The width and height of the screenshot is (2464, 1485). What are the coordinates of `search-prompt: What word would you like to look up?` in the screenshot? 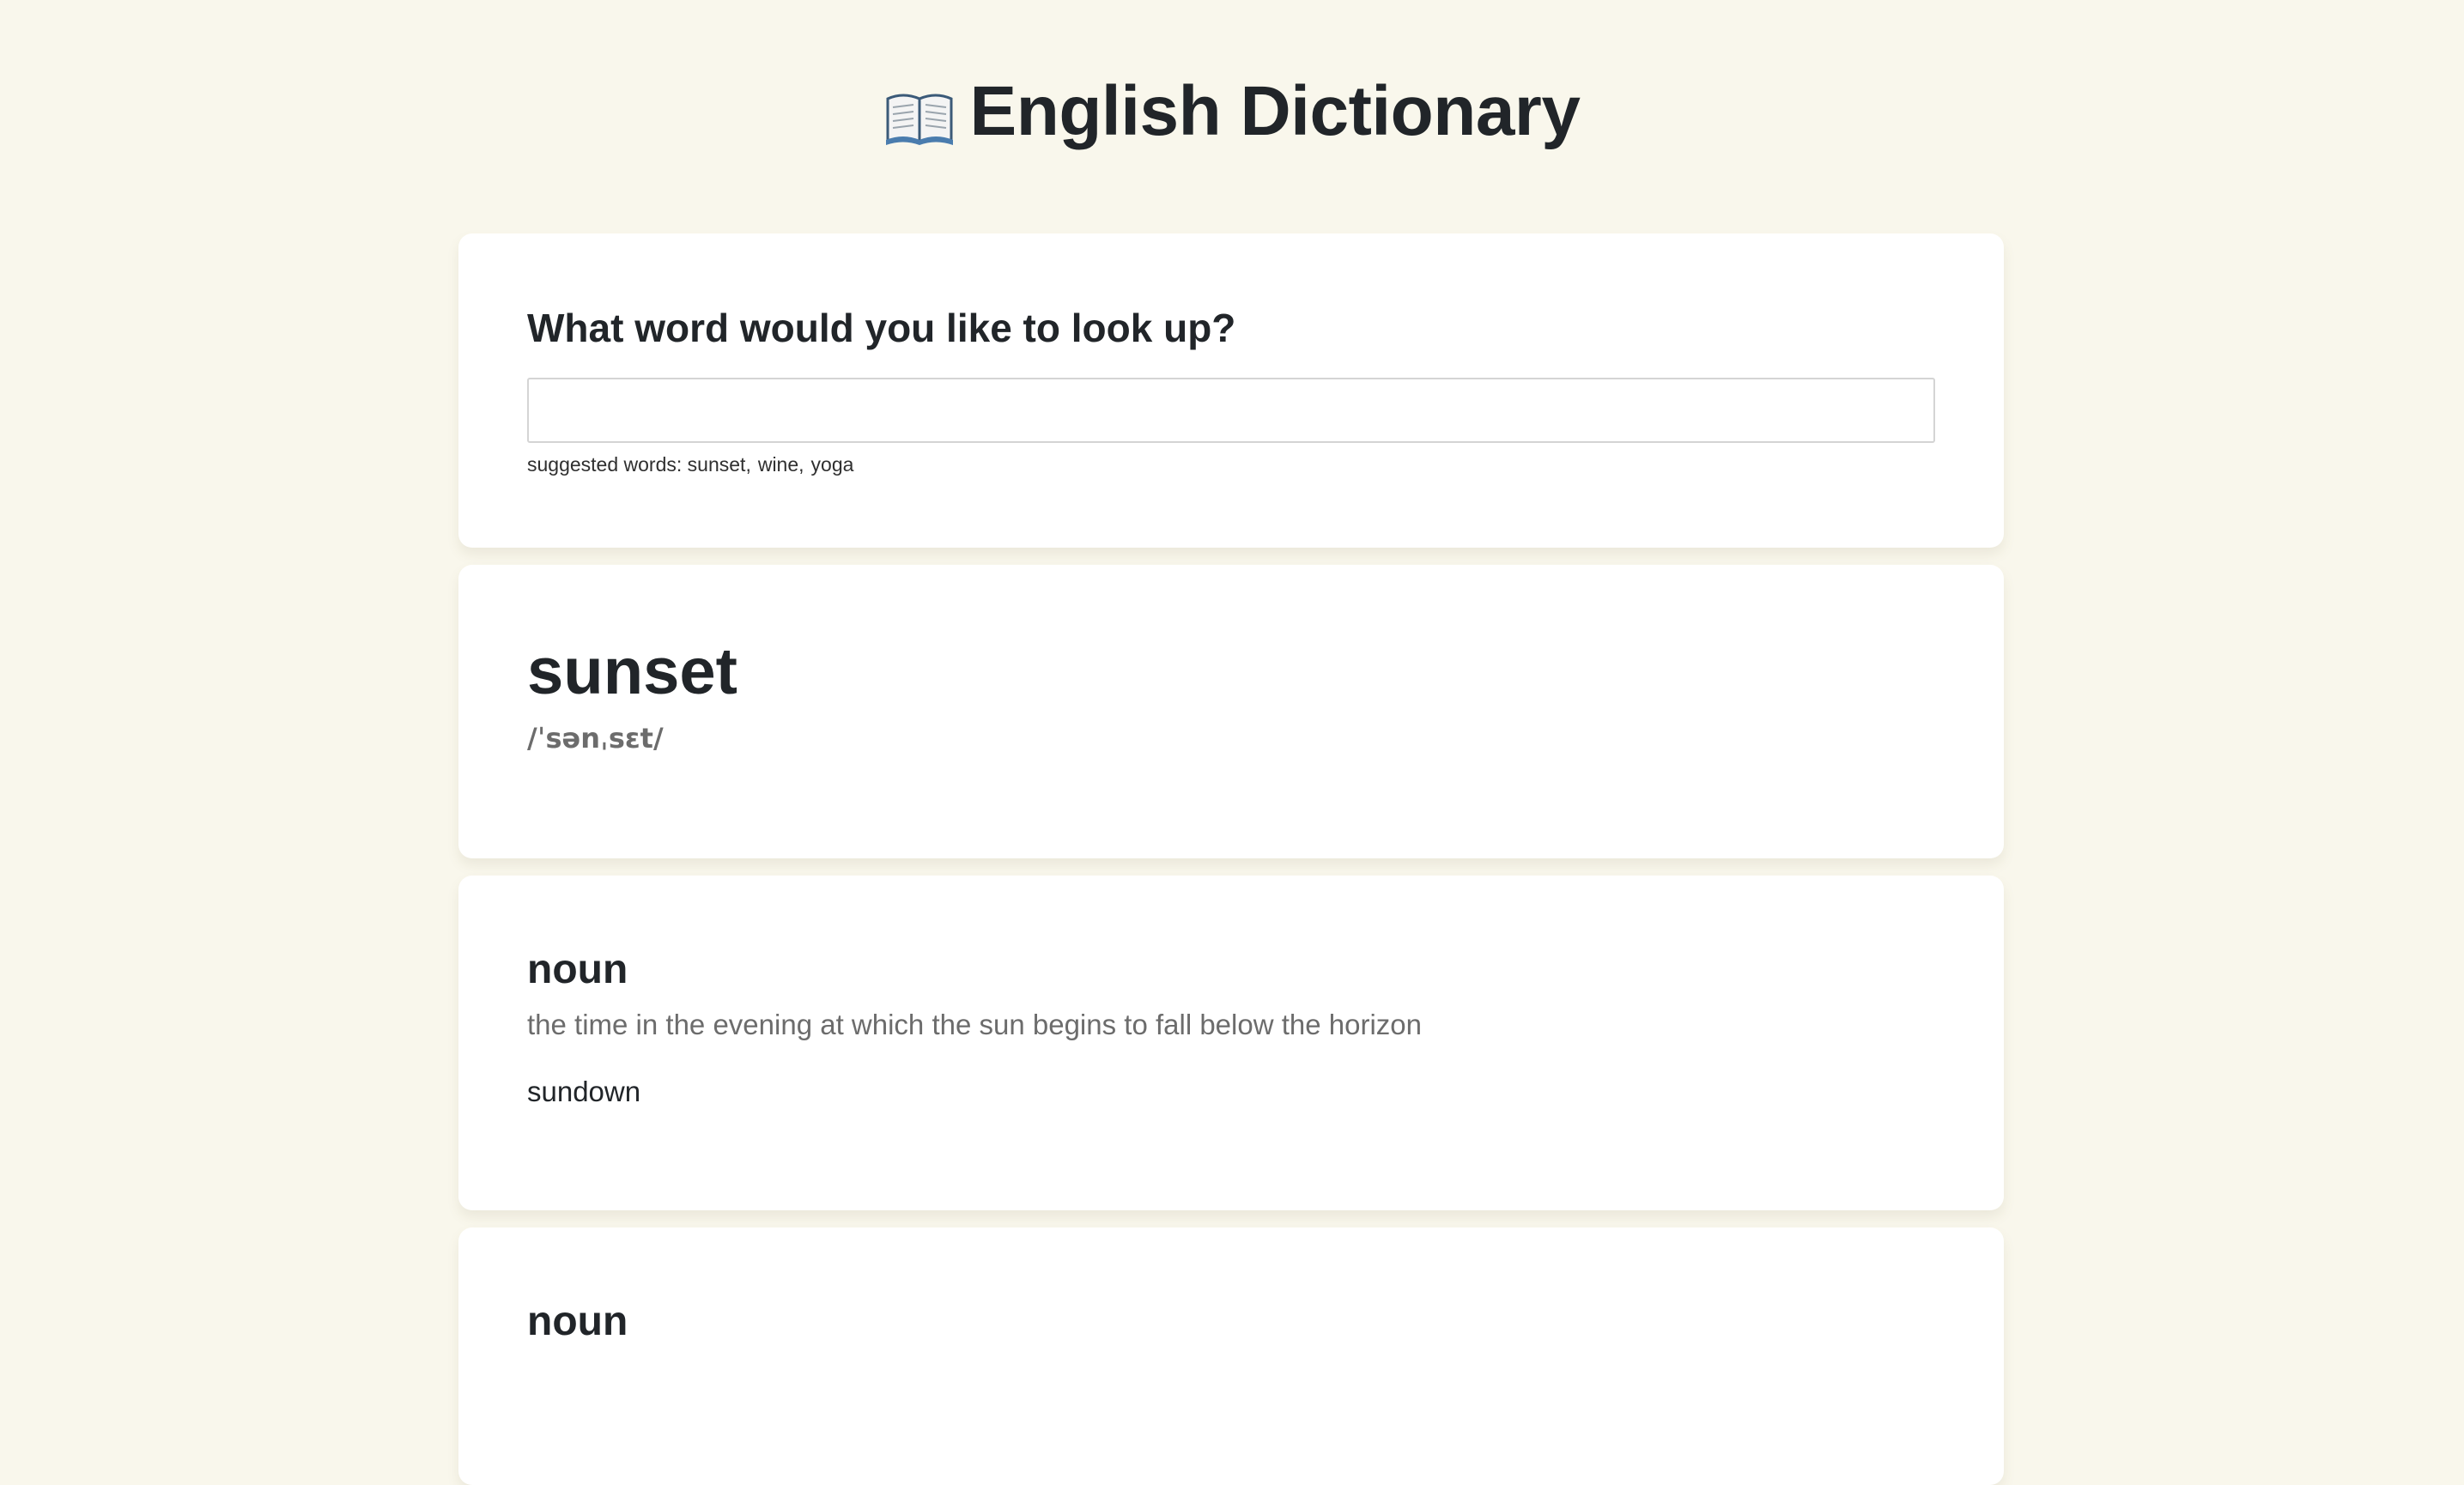 It's located at (881, 328).